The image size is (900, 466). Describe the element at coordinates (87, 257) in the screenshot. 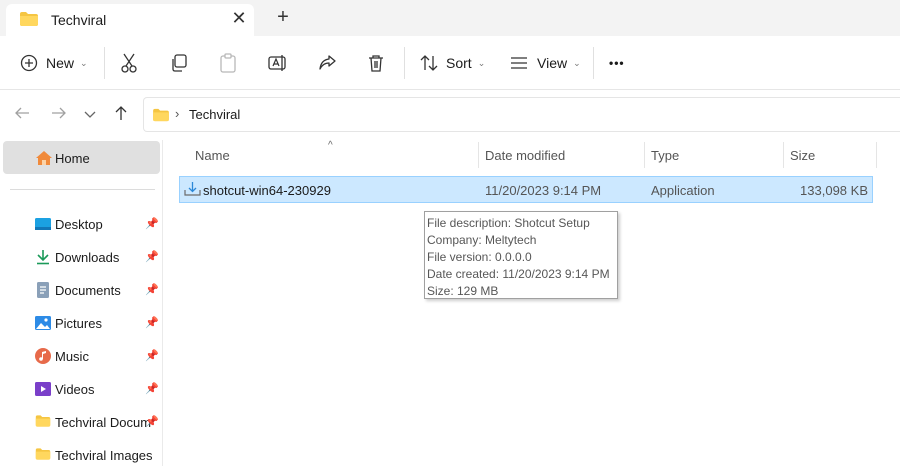

I see `sidebar-item-label: Downloads` at that location.